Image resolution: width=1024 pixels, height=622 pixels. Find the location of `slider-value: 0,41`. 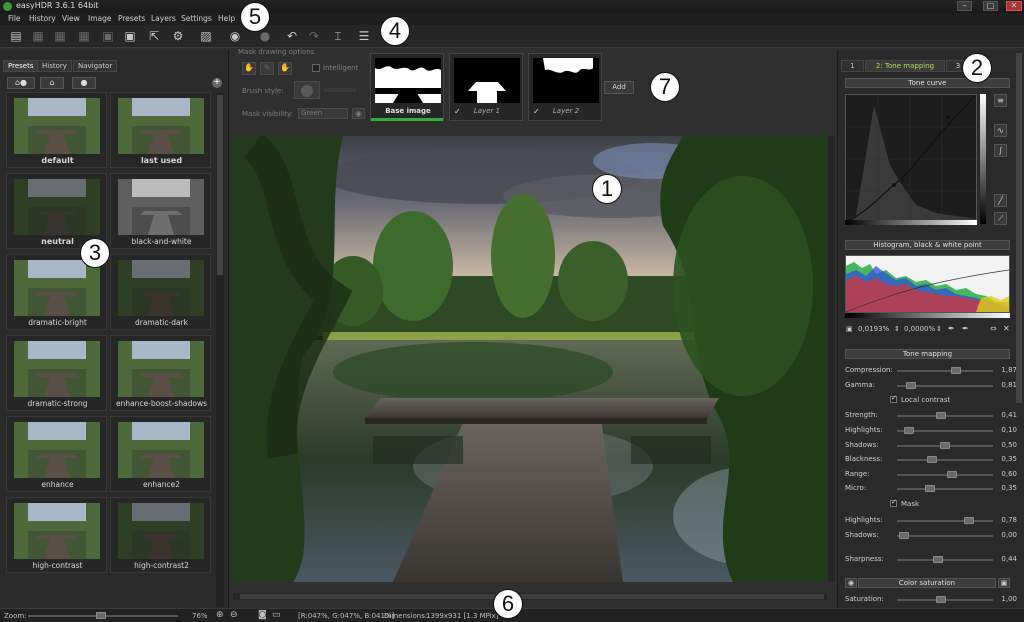

slider-value: 0,41 is located at coordinates (1009, 415).